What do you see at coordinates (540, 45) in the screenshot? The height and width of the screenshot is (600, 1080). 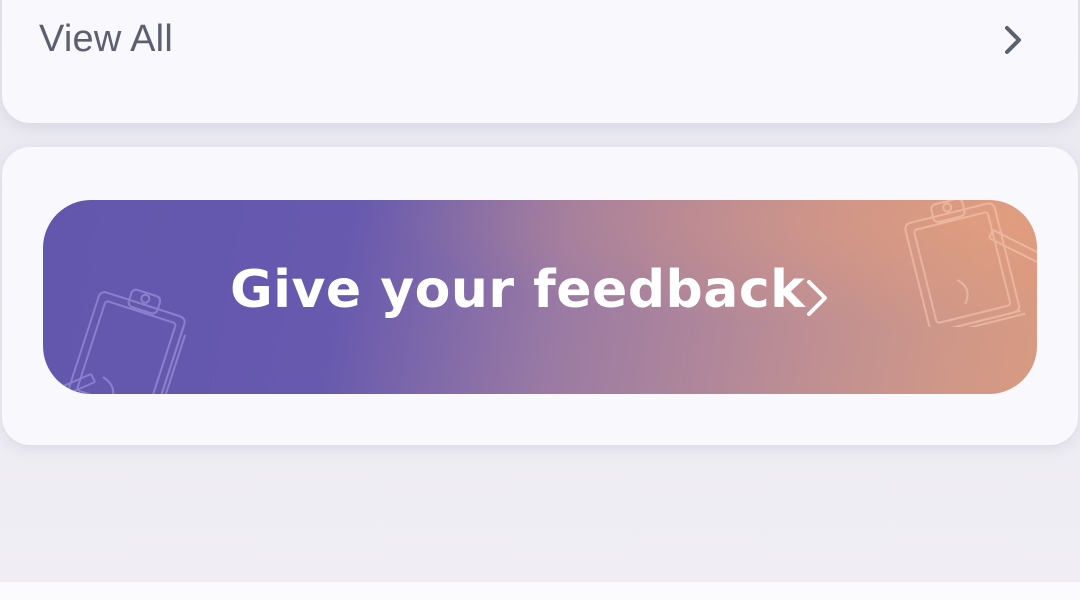 I see `view-all-row: View All` at bounding box center [540, 45].